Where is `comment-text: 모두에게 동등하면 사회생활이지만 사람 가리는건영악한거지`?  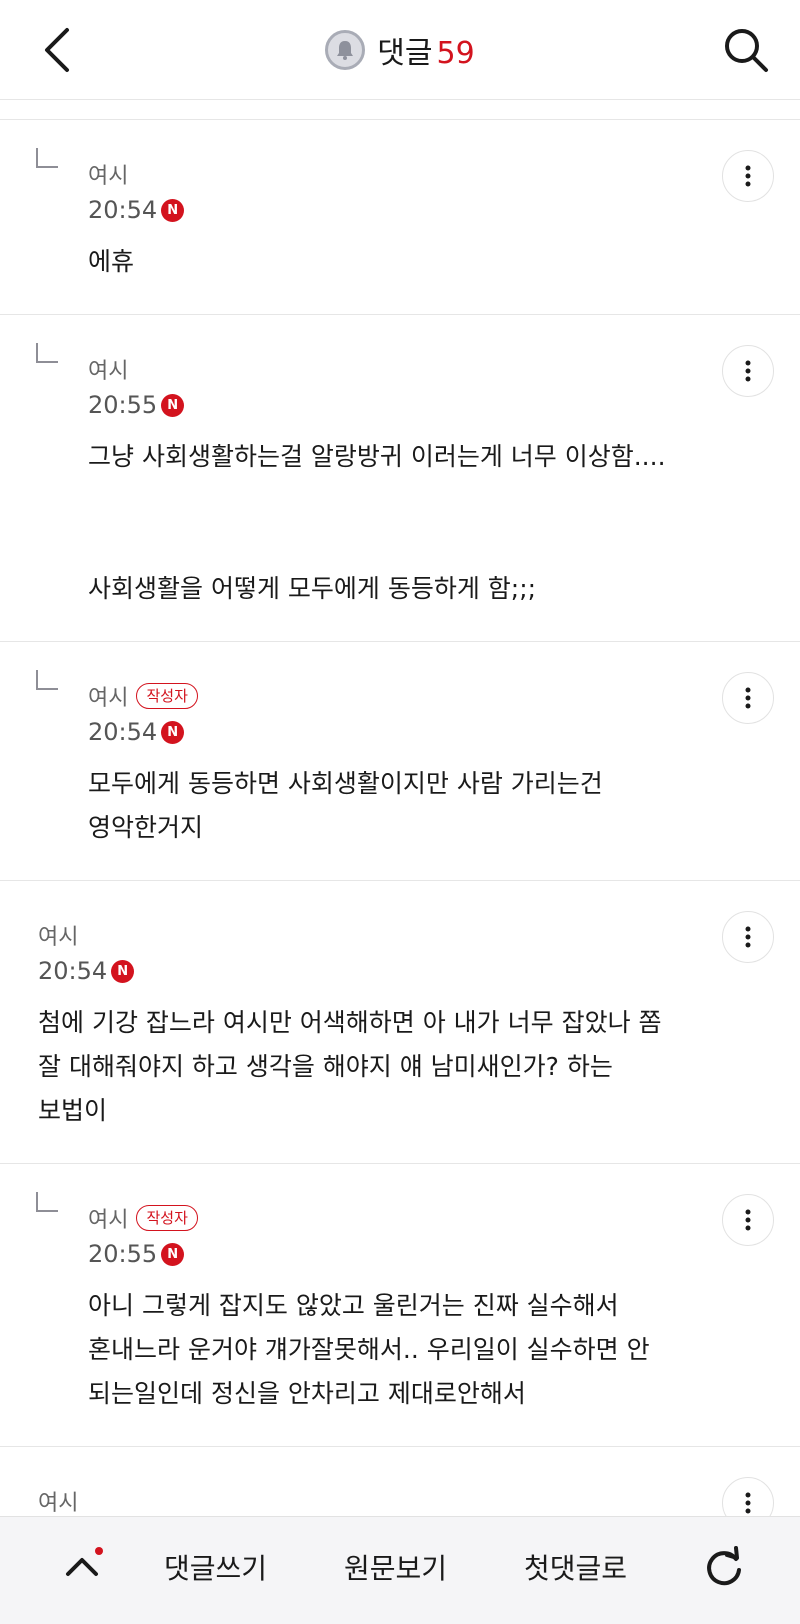 comment-text: 모두에게 동등하면 사회생활이지만 사람 가리는건영악한거지 is located at coordinates (389, 806).